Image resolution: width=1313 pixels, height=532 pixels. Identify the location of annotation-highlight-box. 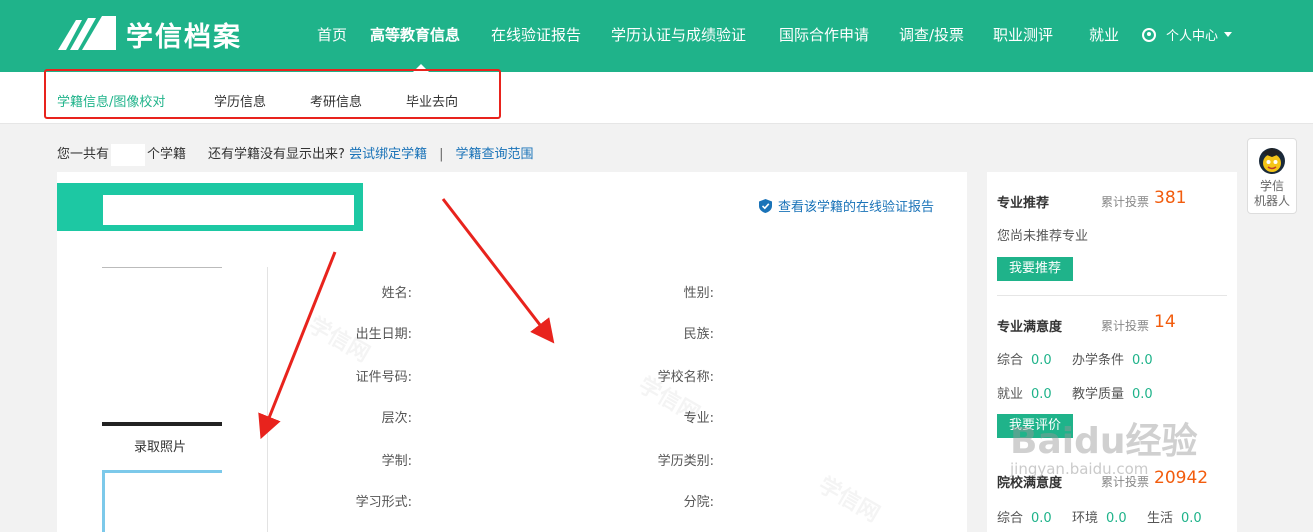
(272, 94).